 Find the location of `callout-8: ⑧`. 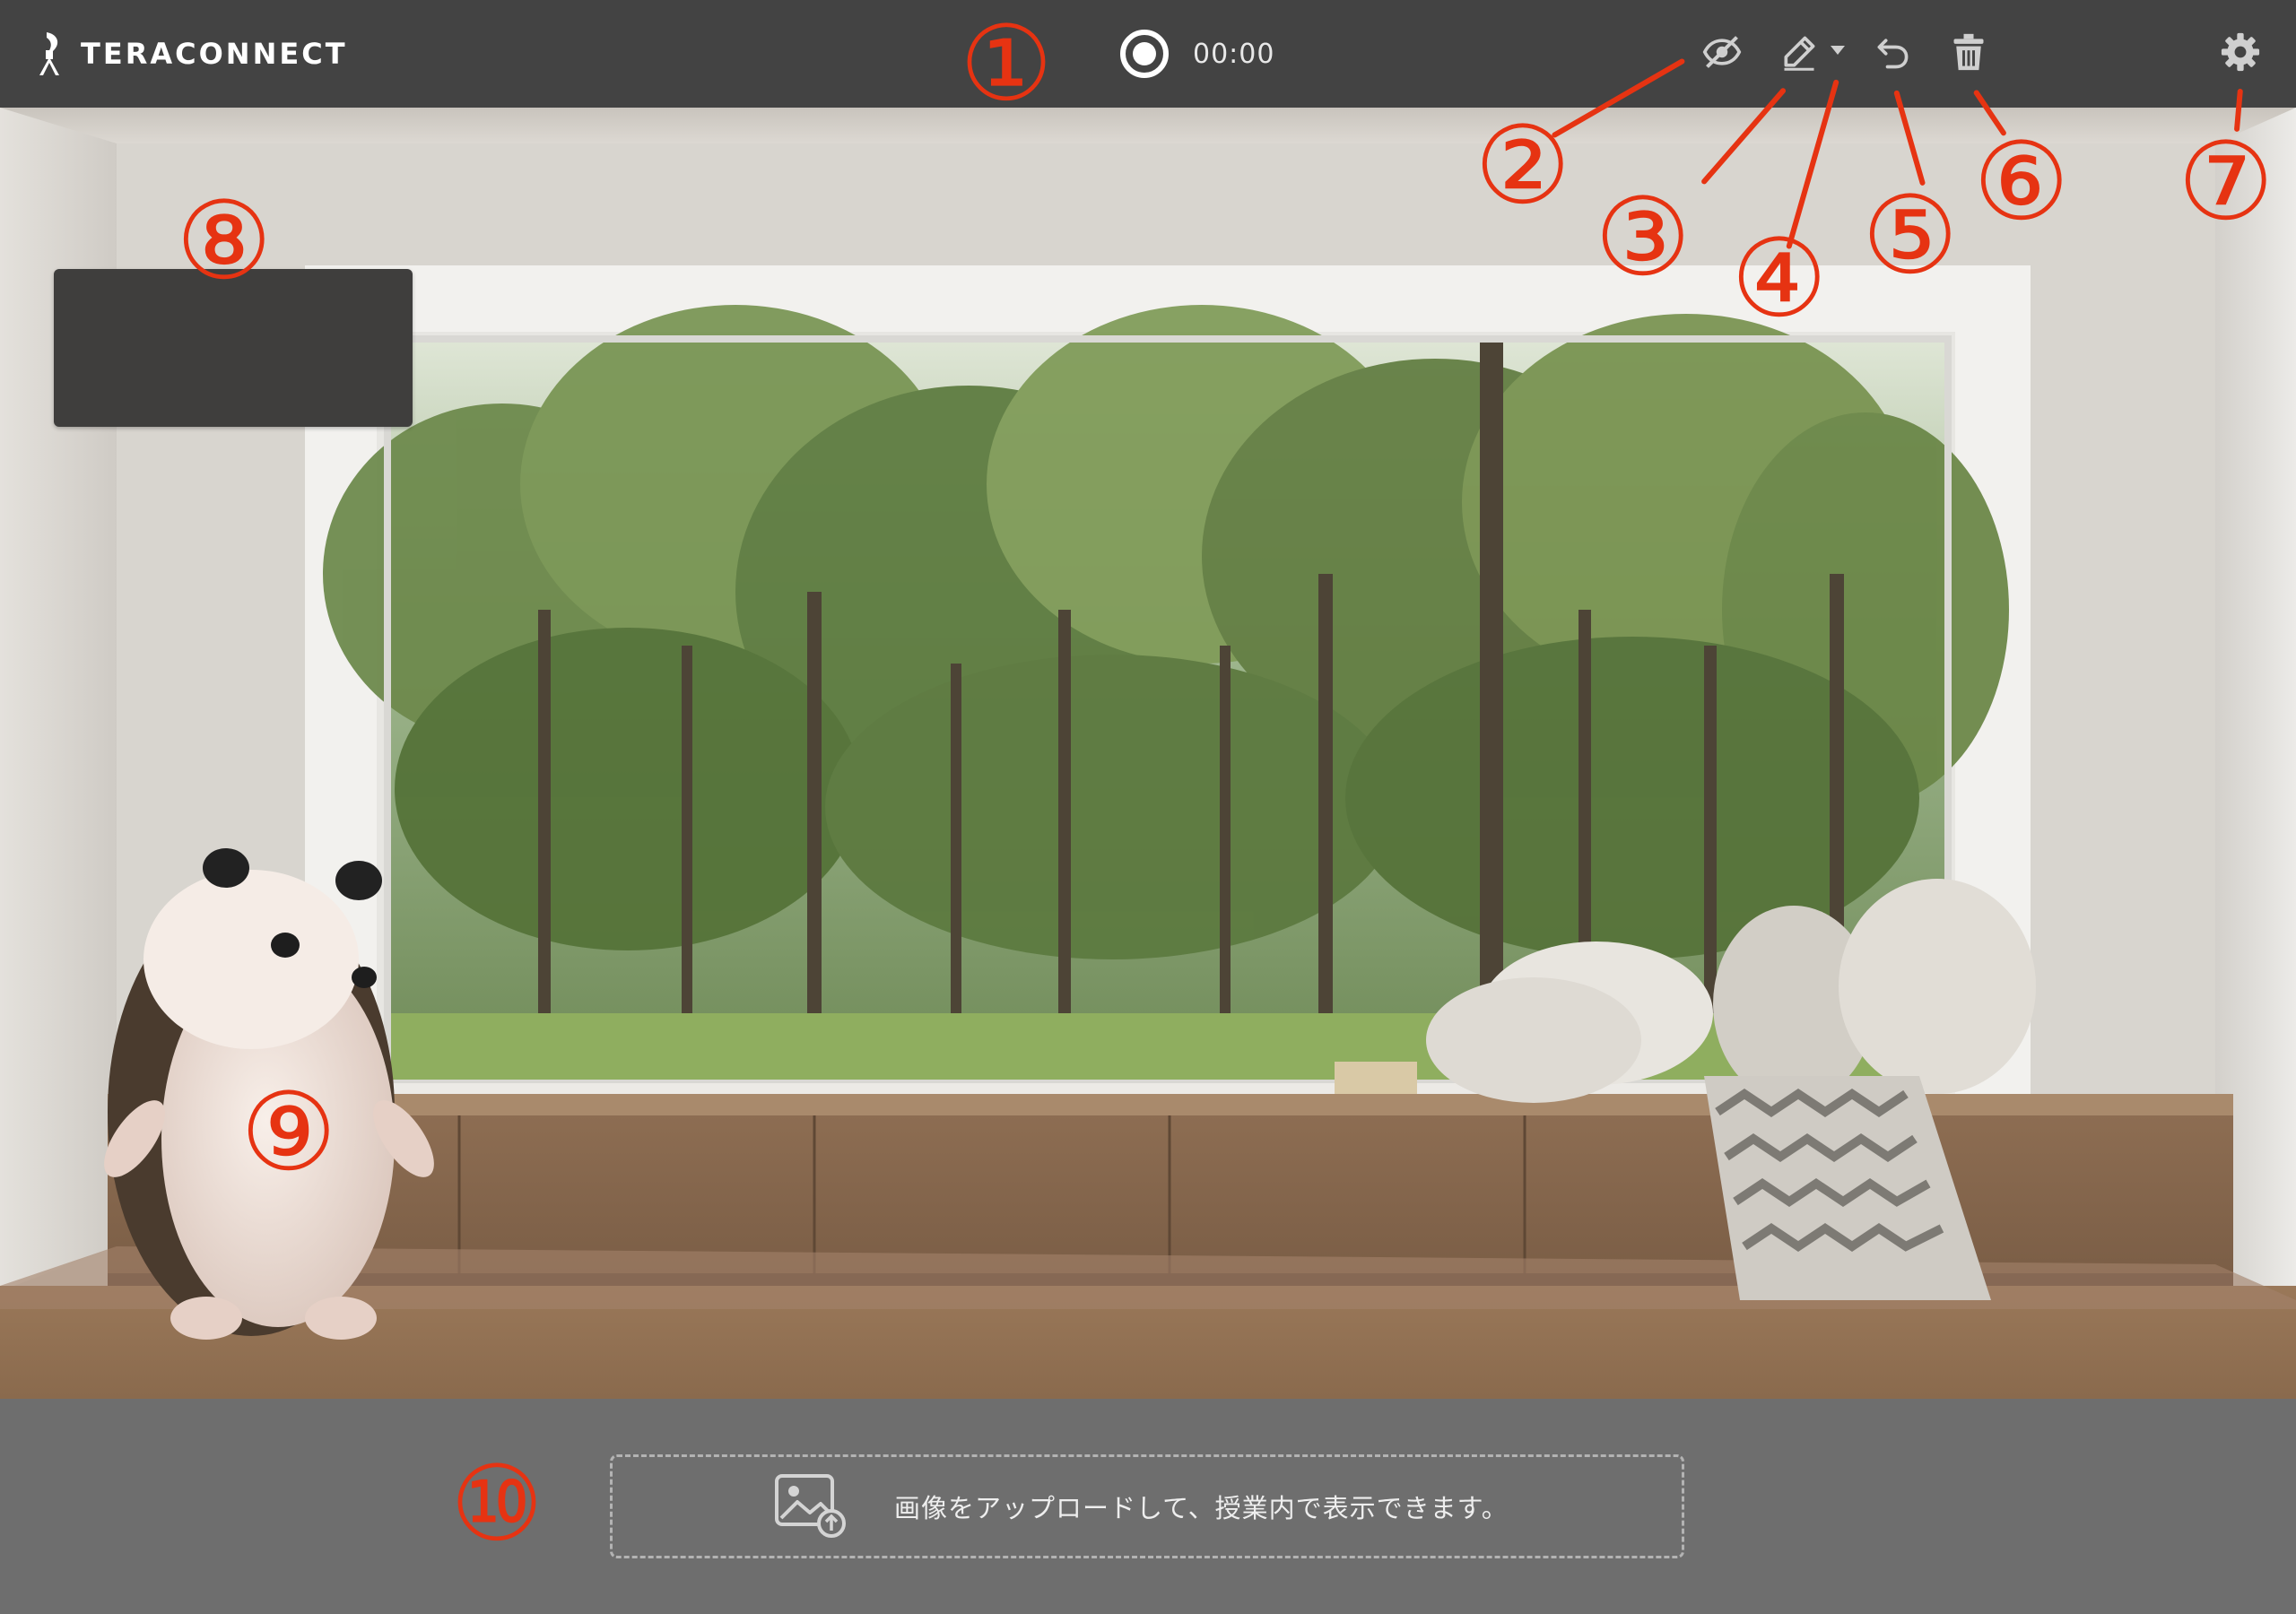

callout-8: ⑧ is located at coordinates (224, 241).